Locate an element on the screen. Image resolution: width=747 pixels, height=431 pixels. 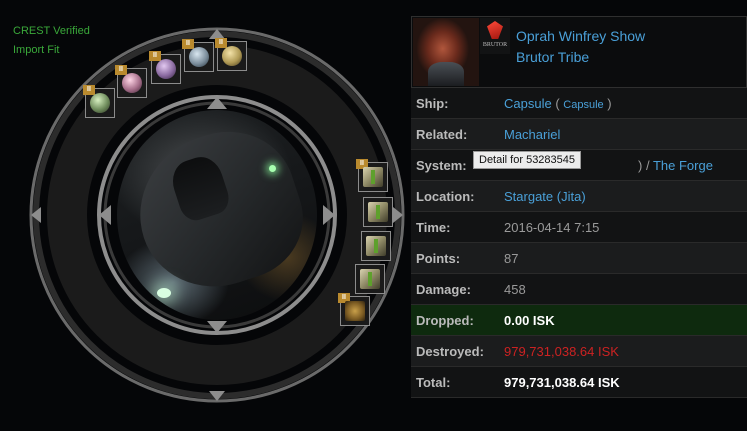
implant-slot-1: II is located at coordinates (99, 101).